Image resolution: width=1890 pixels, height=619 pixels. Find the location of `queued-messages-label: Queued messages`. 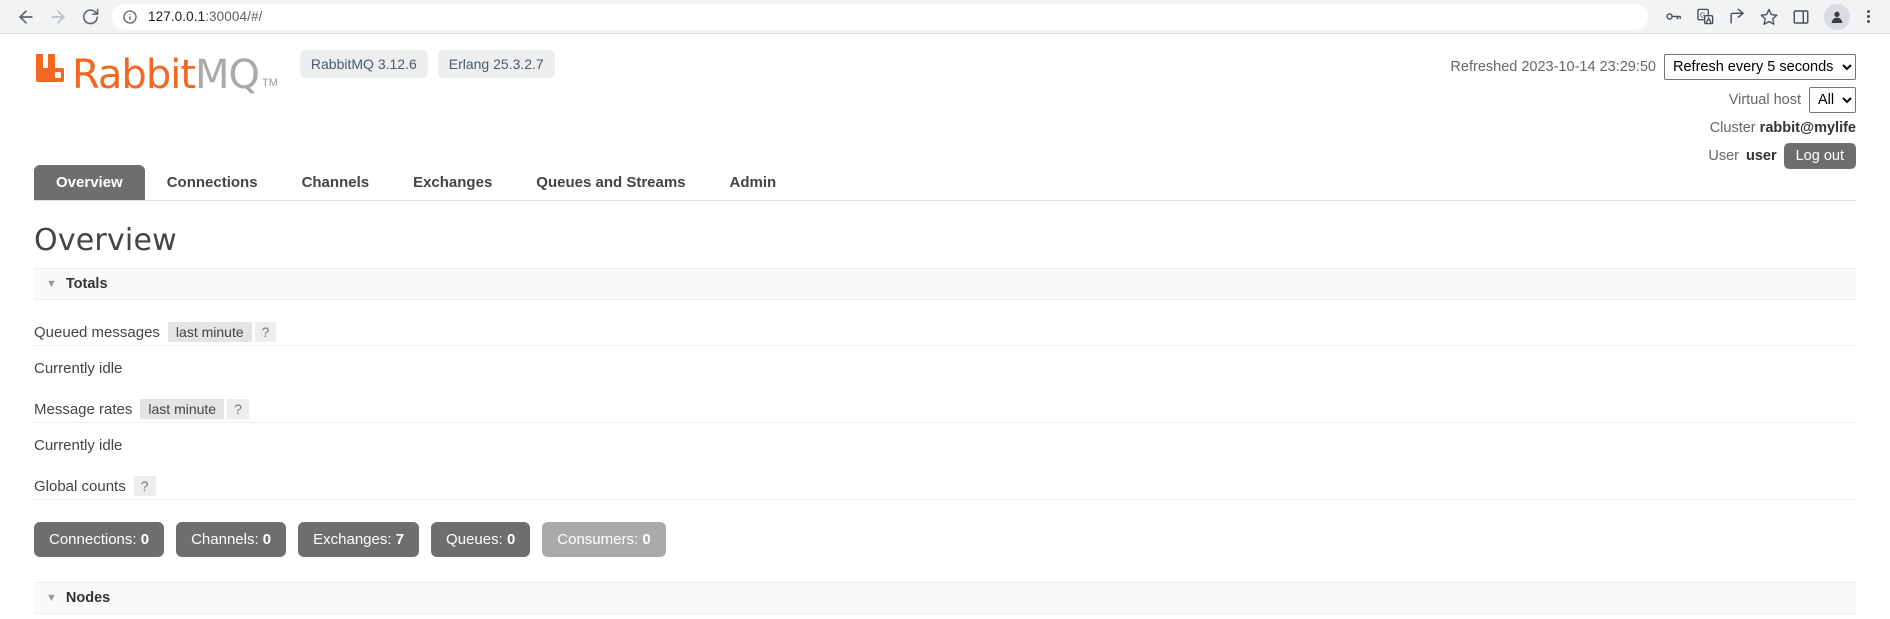

queued-messages-label: Queued messages is located at coordinates (97, 332).